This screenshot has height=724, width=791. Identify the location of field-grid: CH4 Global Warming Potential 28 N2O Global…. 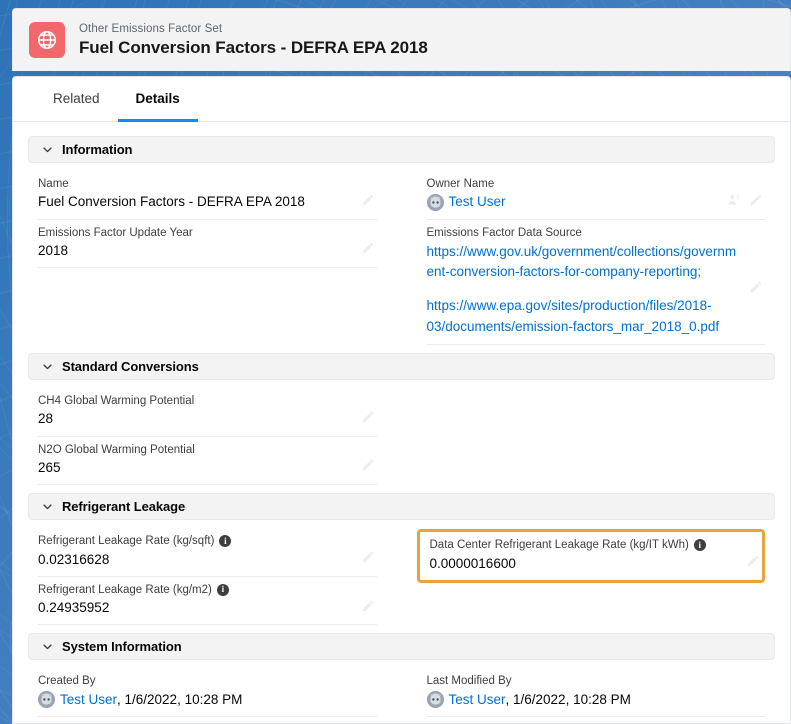
(401, 437).